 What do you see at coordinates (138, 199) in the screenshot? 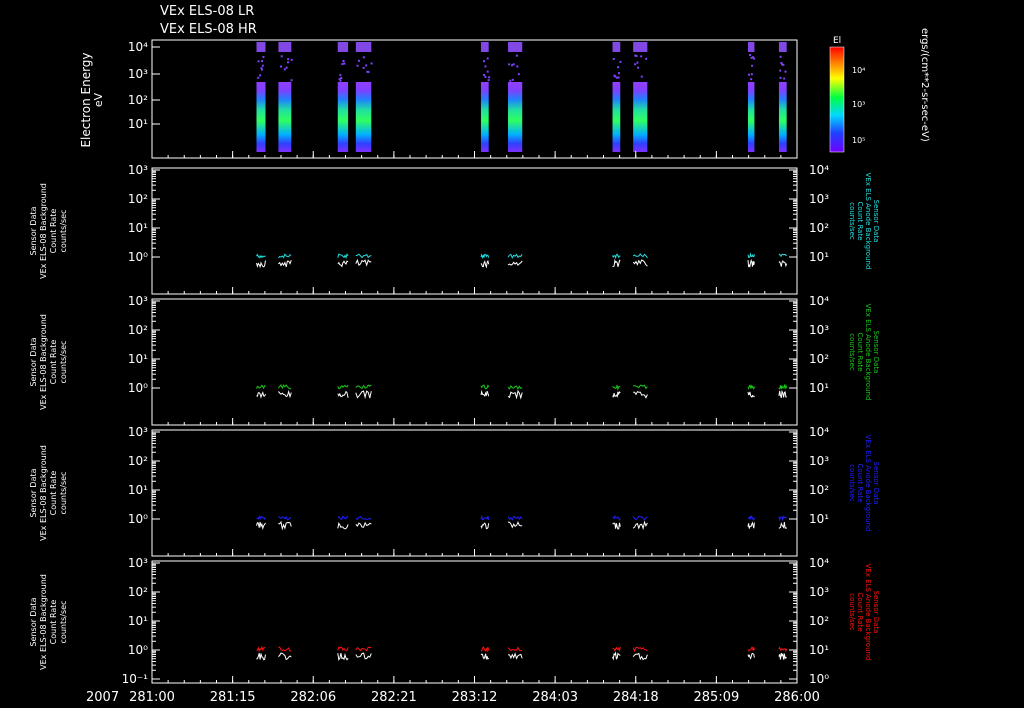
I see `left-tick-label: 10²` at bounding box center [138, 199].